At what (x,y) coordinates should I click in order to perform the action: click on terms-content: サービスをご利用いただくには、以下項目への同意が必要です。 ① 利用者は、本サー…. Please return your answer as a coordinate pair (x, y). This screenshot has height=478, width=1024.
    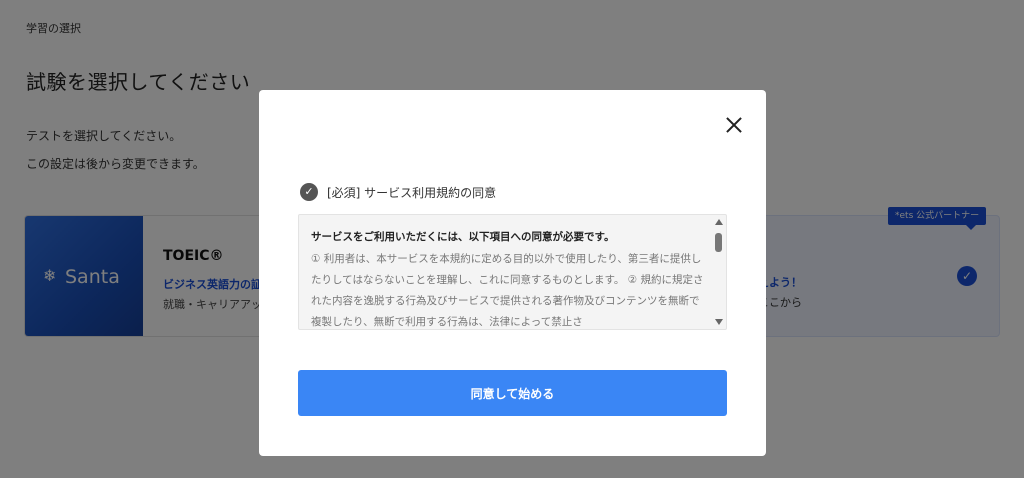
    Looking at the image, I should click on (509, 279).